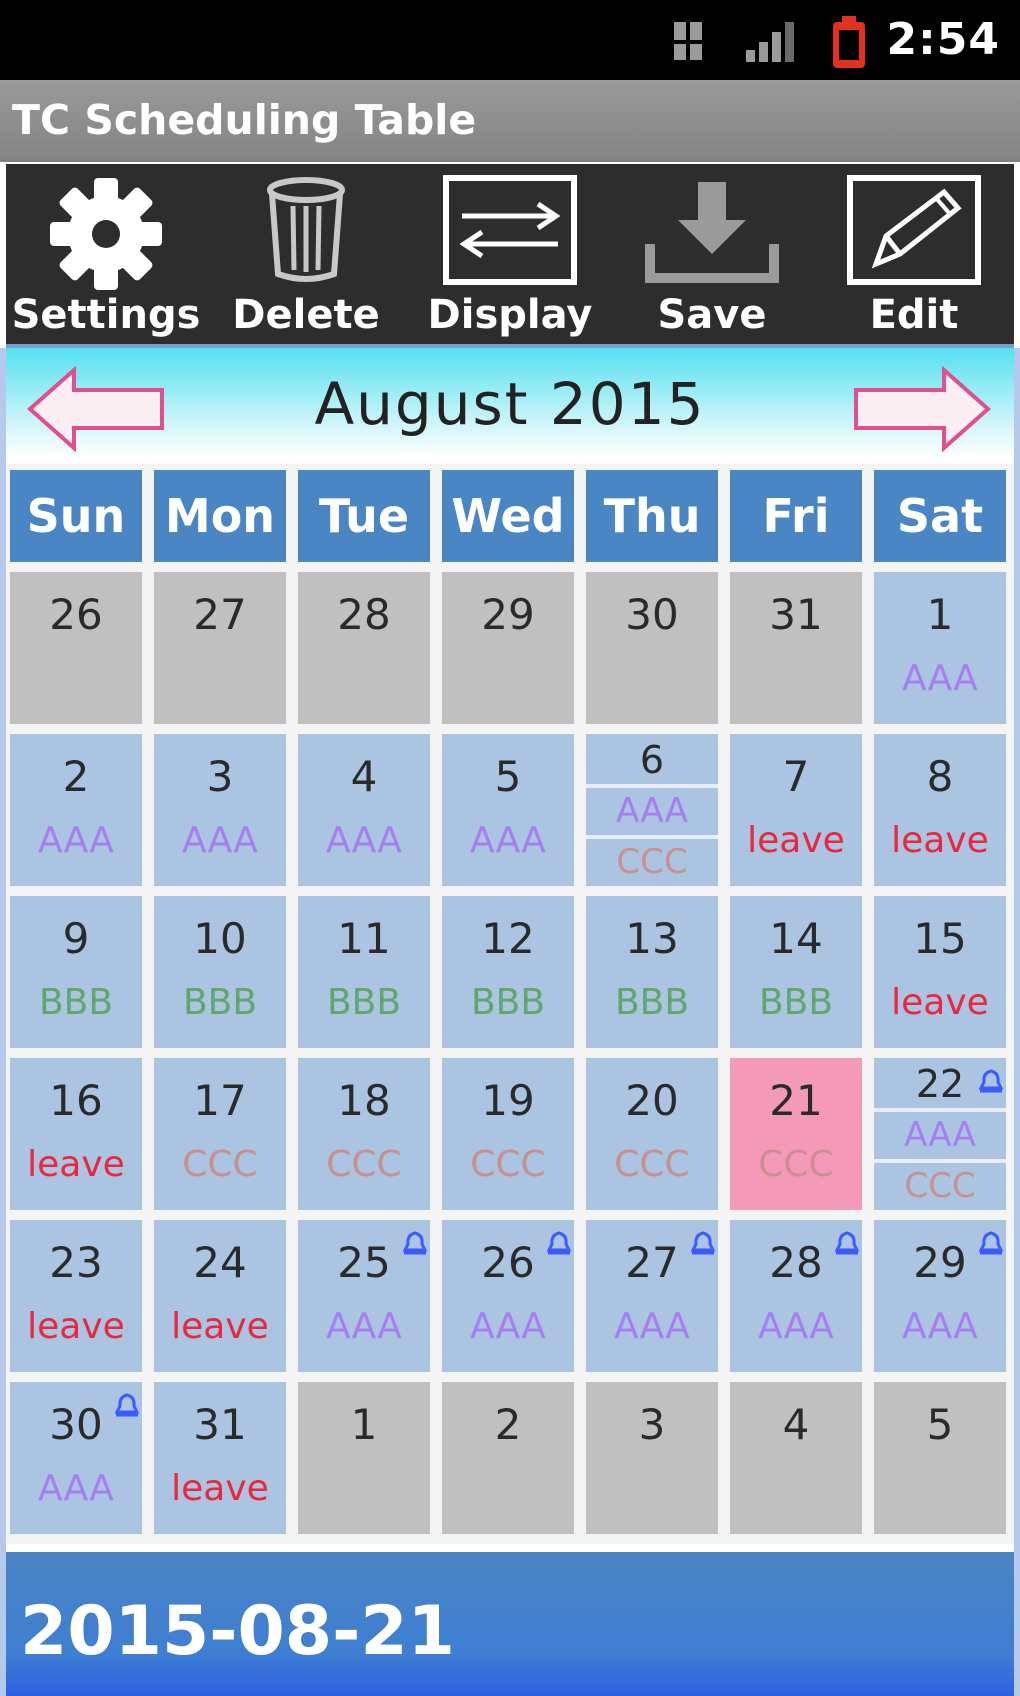  What do you see at coordinates (220, 648) in the screenshot?
I see `day-cell: 27` at bounding box center [220, 648].